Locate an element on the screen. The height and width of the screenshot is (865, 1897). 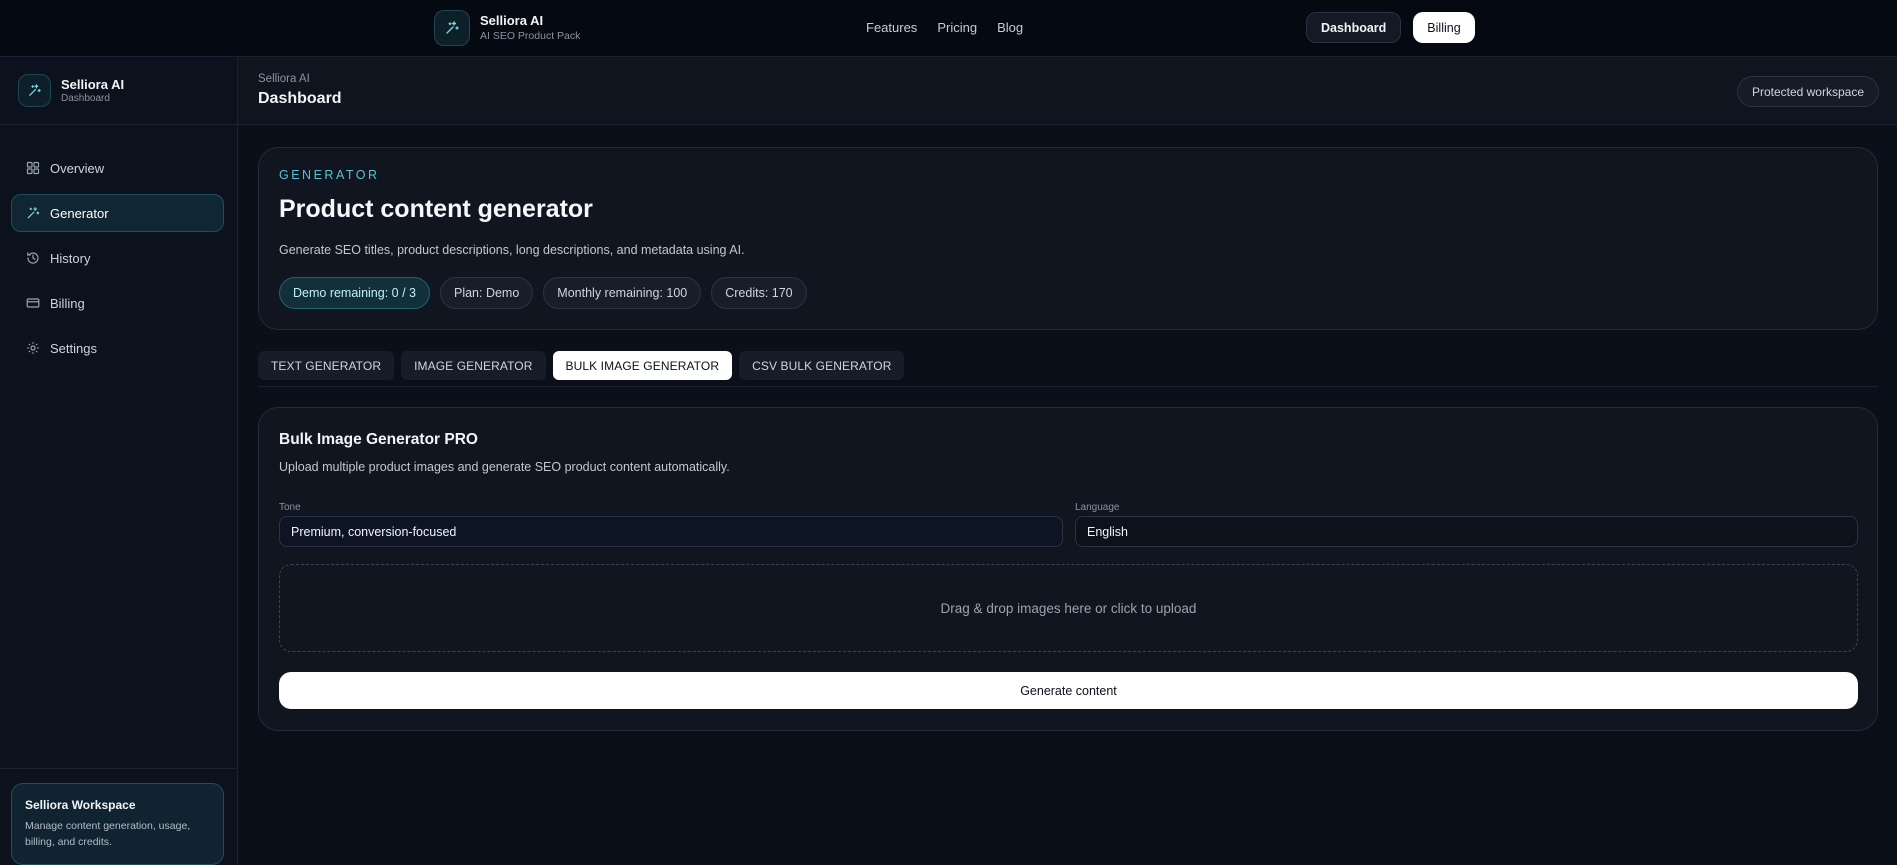
top-brand-name: Selliora AI is located at coordinates (512, 21).